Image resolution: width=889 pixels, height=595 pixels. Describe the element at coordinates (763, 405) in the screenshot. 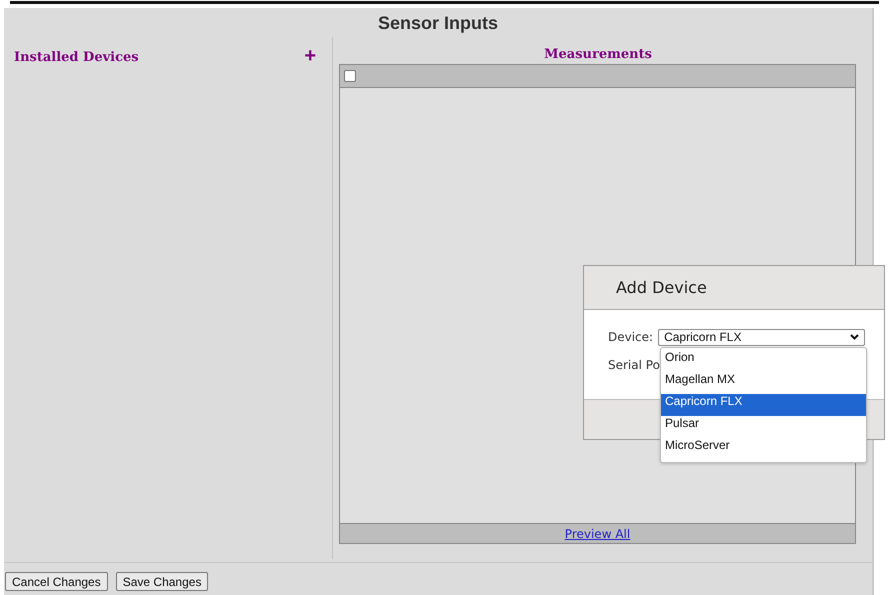

I see `dropdown-option: Capricorn FLX` at that location.